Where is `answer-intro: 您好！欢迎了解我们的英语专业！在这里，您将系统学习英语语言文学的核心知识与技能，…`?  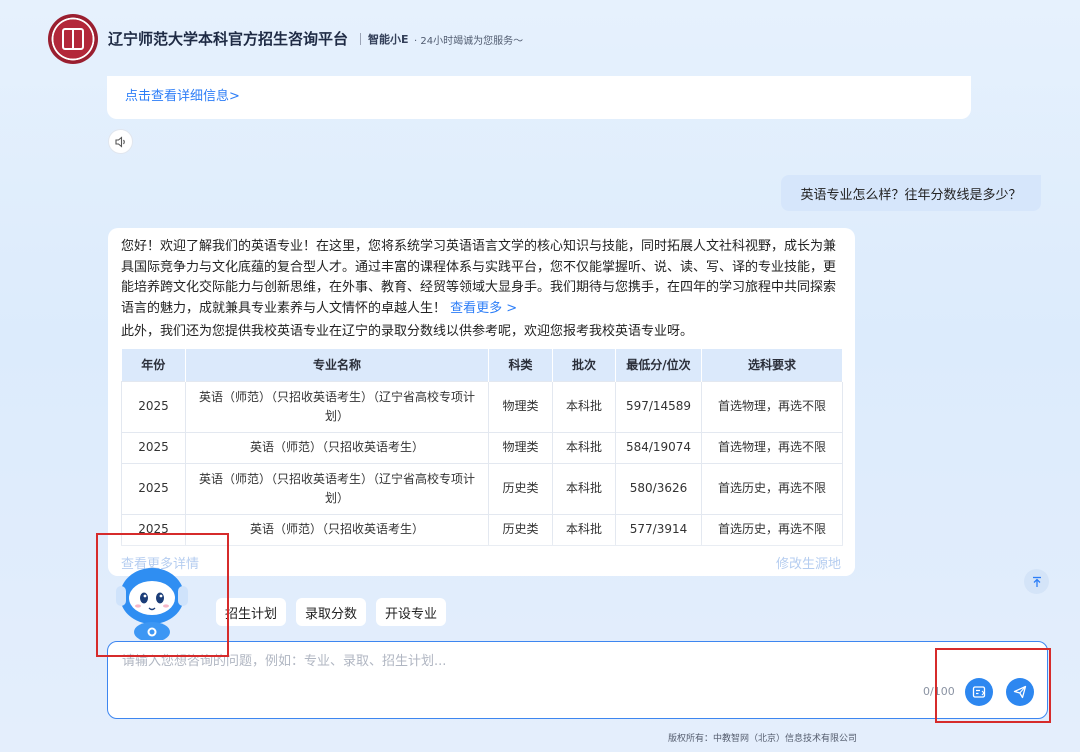 answer-intro: 您好！欢迎了解我们的英语专业！在这里，您将系统学习英语语言文学的核心知识与技能，… is located at coordinates (482, 278).